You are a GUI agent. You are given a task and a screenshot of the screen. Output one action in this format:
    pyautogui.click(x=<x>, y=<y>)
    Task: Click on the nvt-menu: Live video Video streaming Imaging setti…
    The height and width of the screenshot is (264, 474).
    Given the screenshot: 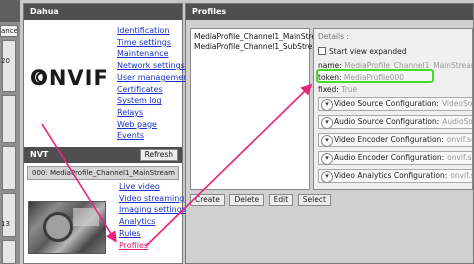 What is the action you would take?
    pyautogui.click(x=152, y=216)
    